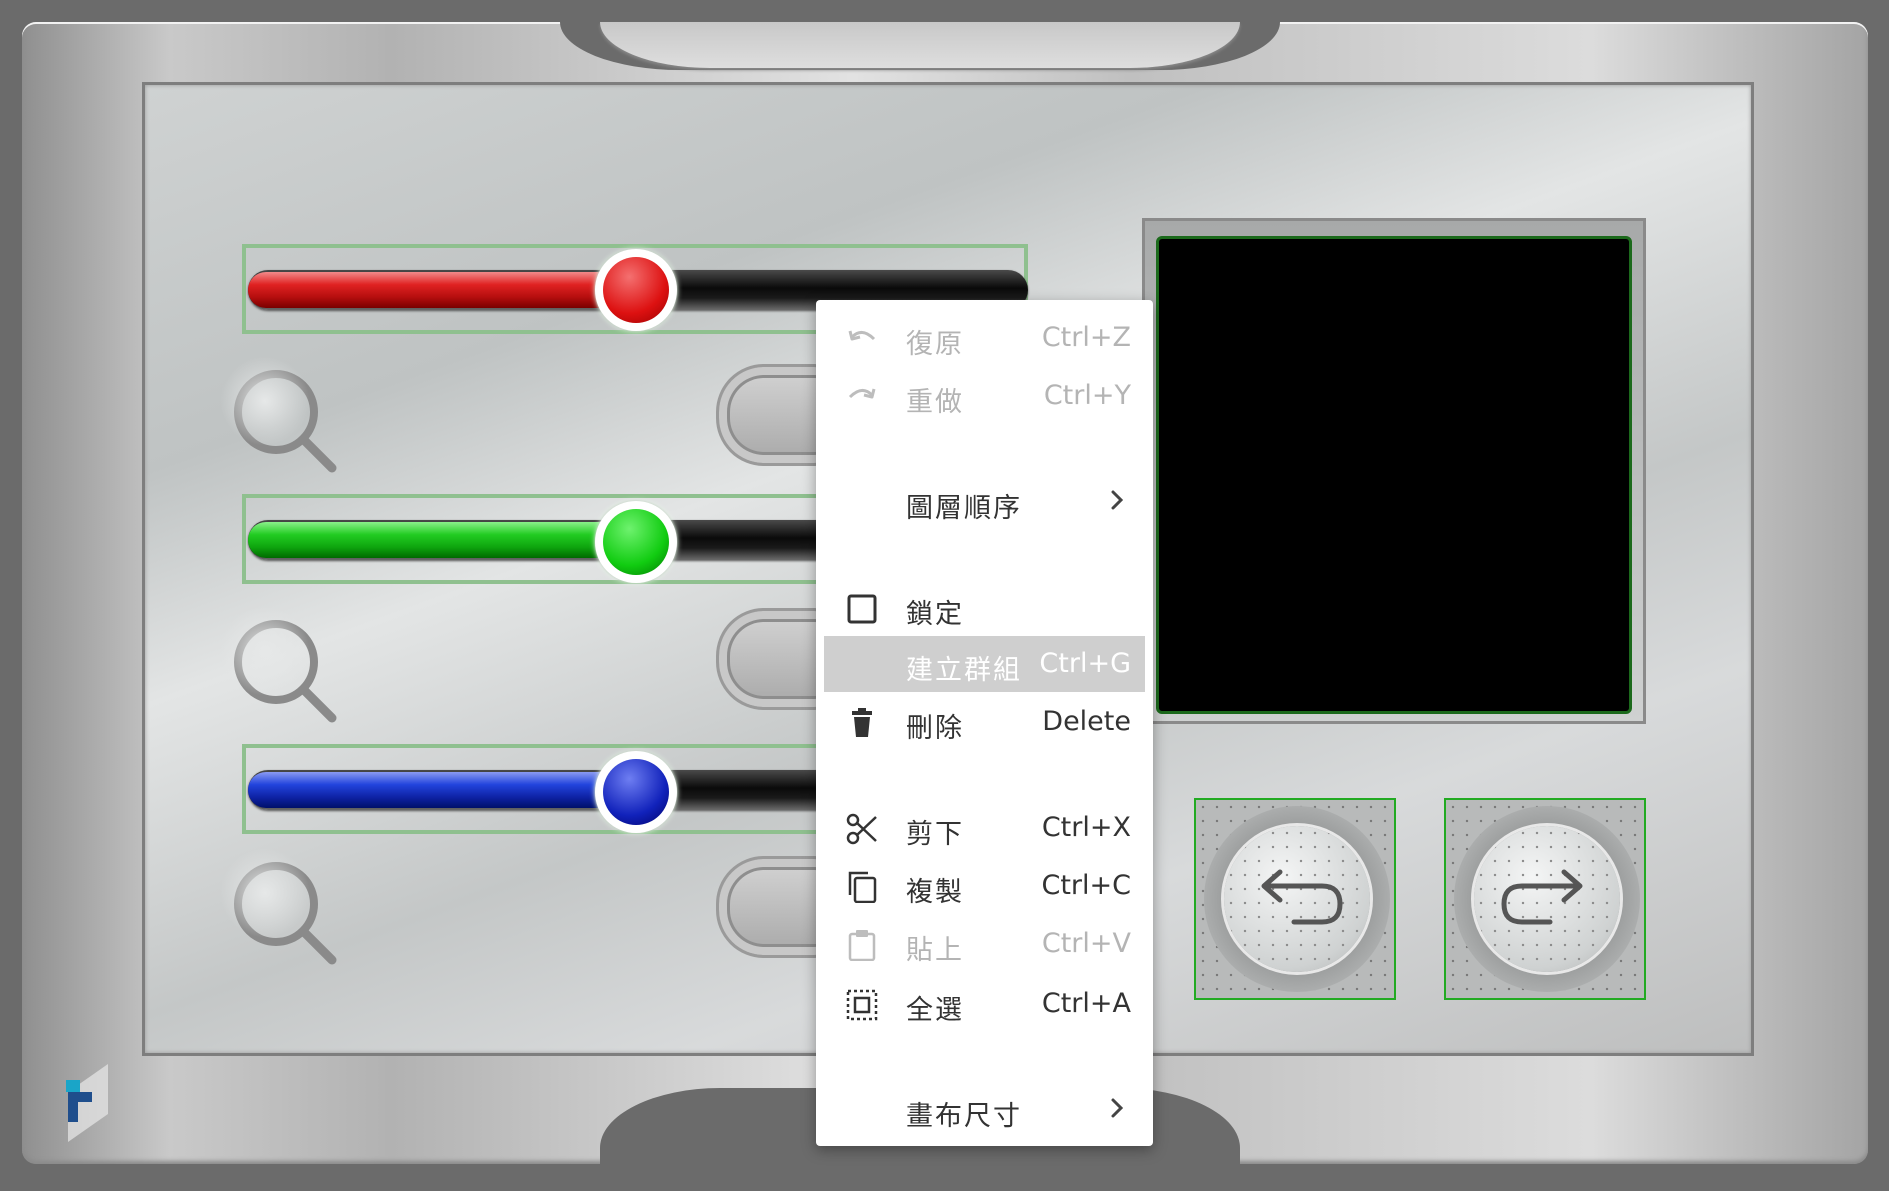 The width and height of the screenshot is (1889, 1191). What do you see at coordinates (862, 335) in the screenshot?
I see `undo-icon` at bounding box center [862, 335].